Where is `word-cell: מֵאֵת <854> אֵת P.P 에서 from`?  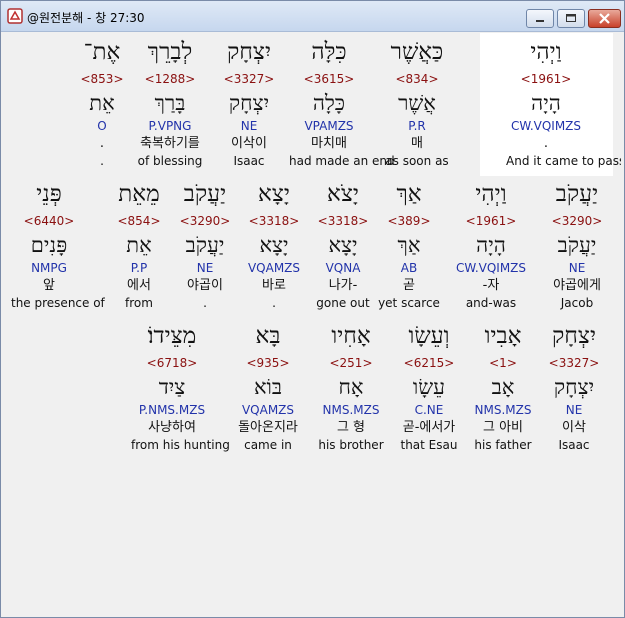
word-cell: מֵאֵת <854> אֵת P.P 에서 from is located at coordinates (139, 246).